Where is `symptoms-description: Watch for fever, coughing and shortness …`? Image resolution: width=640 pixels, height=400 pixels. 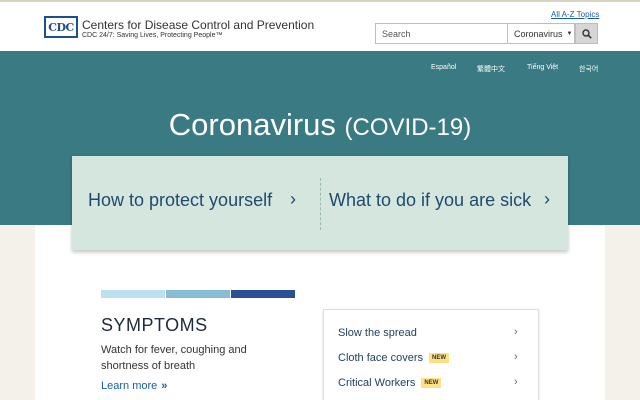
symptoms-description: Watch for fever, coughing and shortness … is located at coordinates (174, 358).